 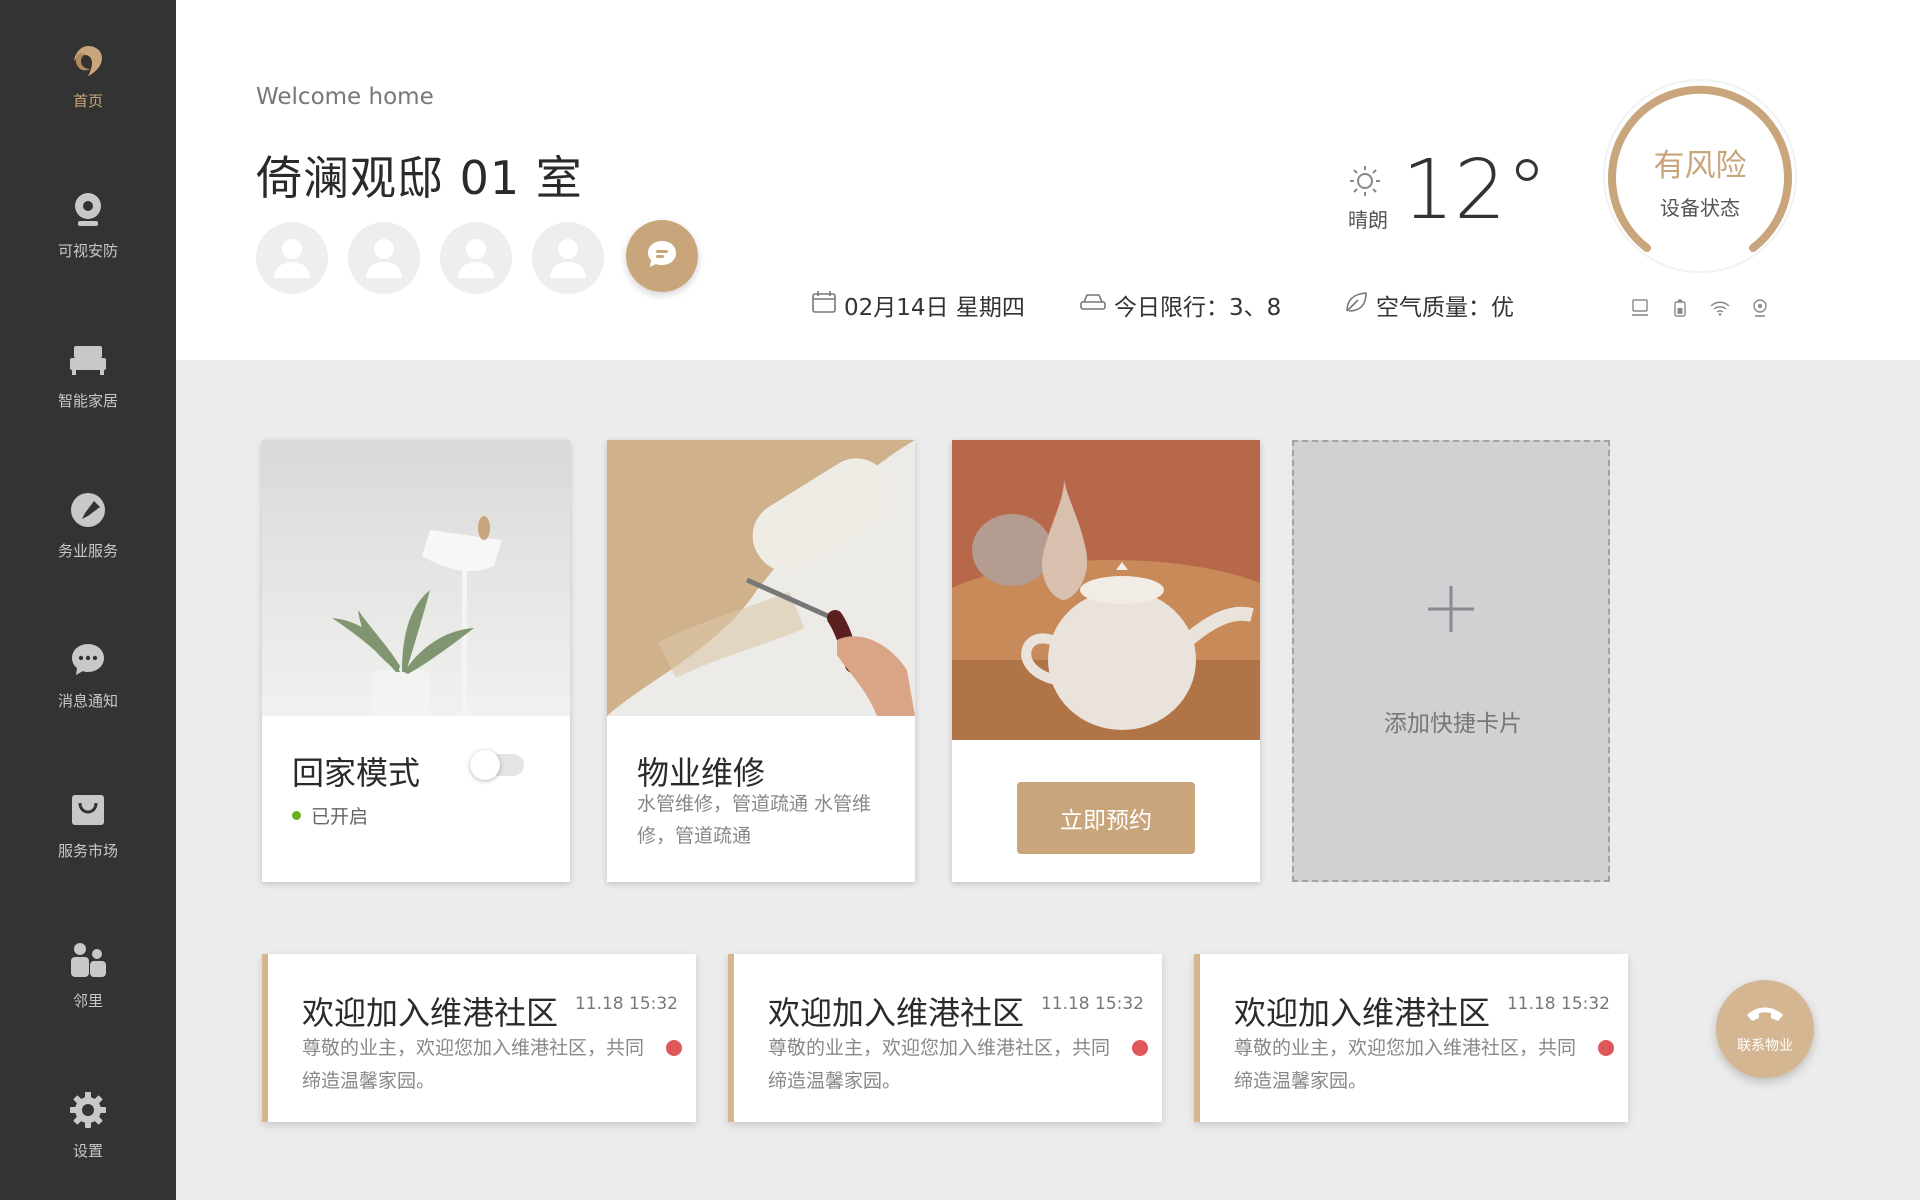 I want to click on wrench-icon, so click(x=88, y=510).